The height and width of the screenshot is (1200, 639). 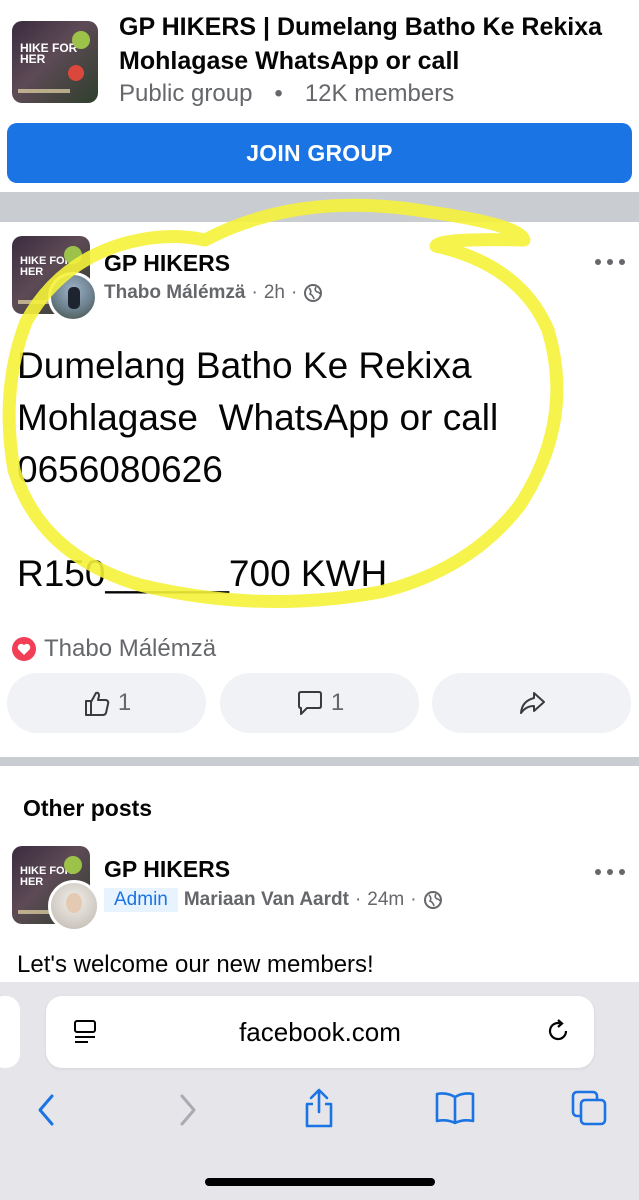 I want to click on group-meta: Public group • 12K members, so click(x=287, y=93).